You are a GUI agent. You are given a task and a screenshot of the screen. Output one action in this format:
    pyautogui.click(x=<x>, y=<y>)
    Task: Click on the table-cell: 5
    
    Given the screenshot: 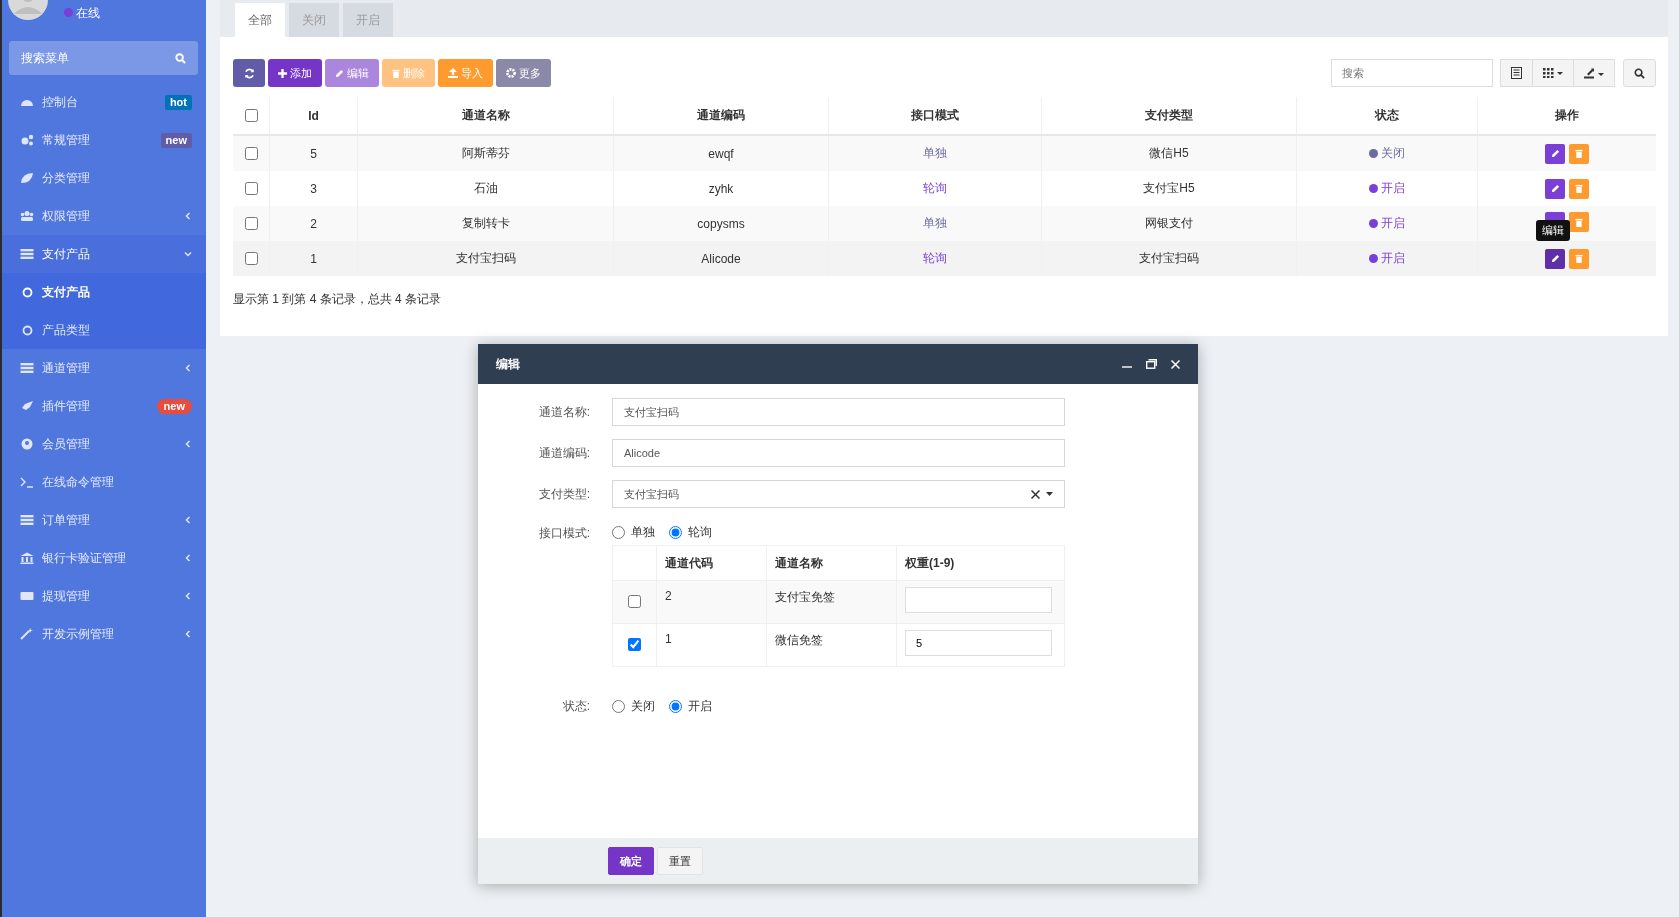 What is the action you would take?
    pyautogui.click(x=313, y=153)
    